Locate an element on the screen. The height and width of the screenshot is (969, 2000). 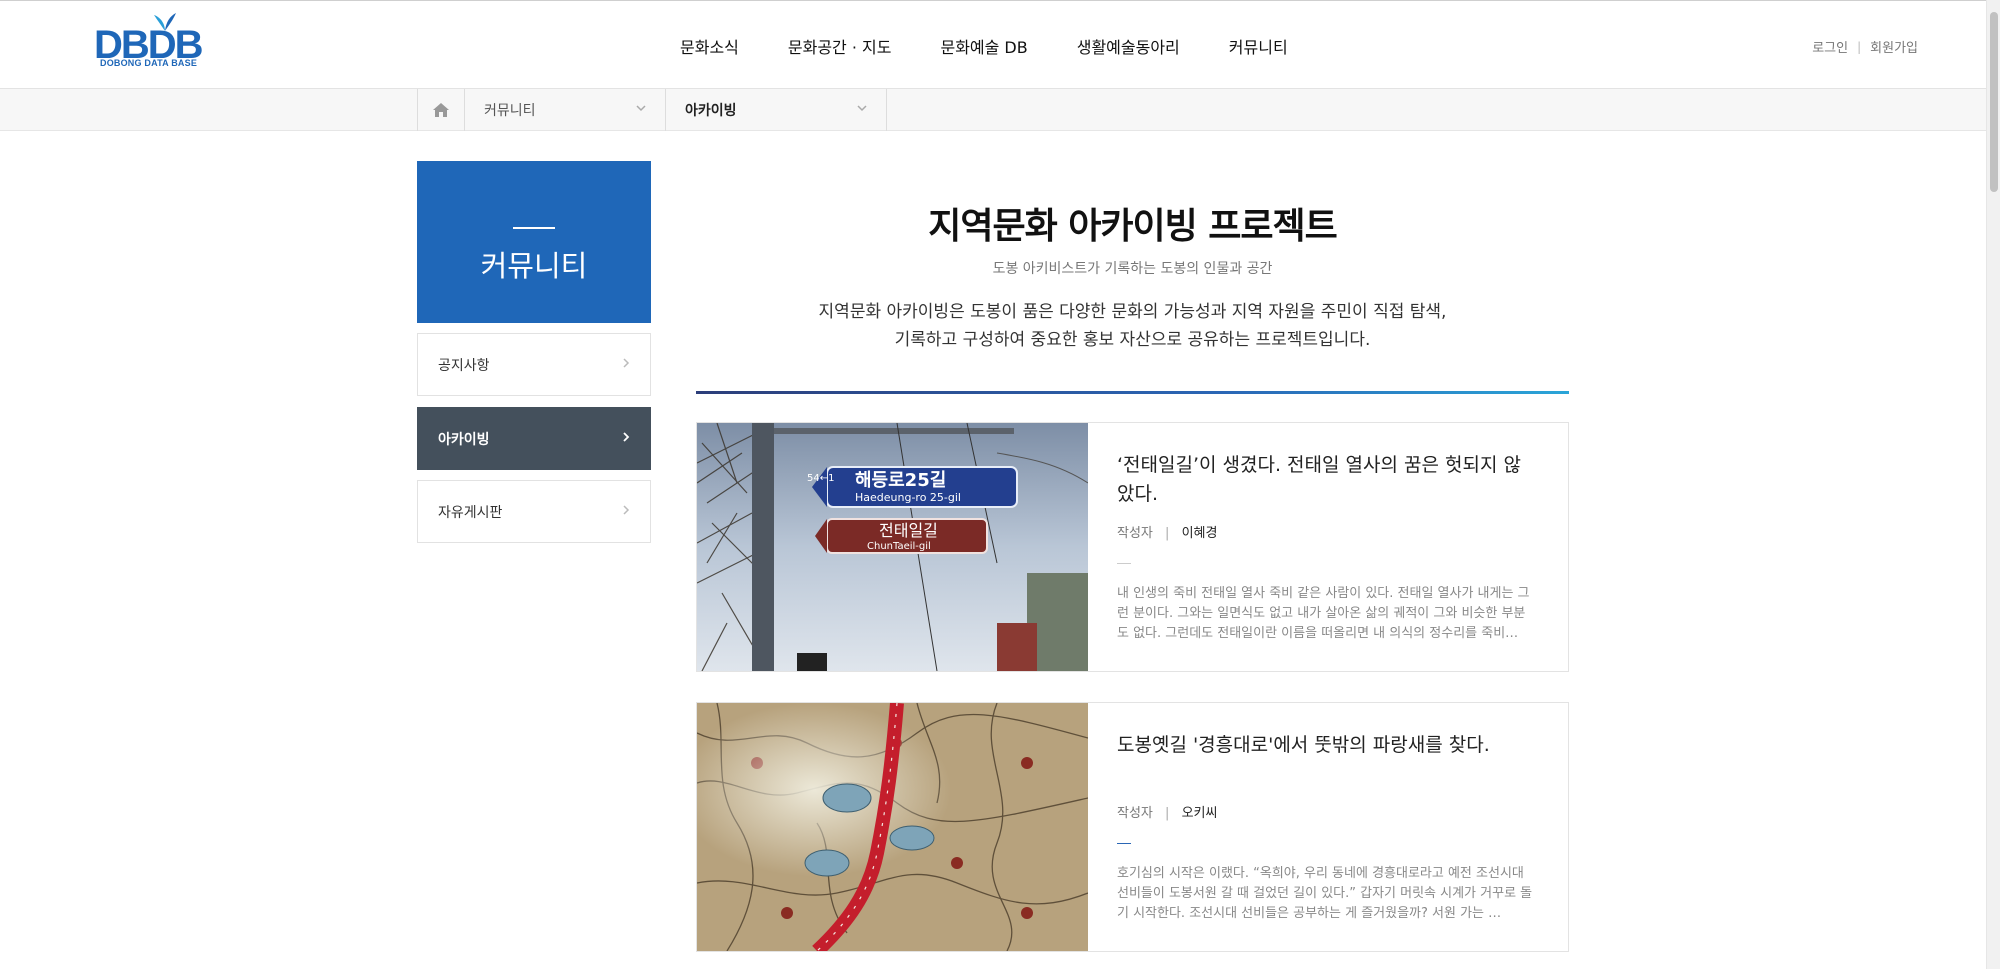
nav-item-life-arts-clubs: 생활예술동아리 is located at coordinates (1128, 46).